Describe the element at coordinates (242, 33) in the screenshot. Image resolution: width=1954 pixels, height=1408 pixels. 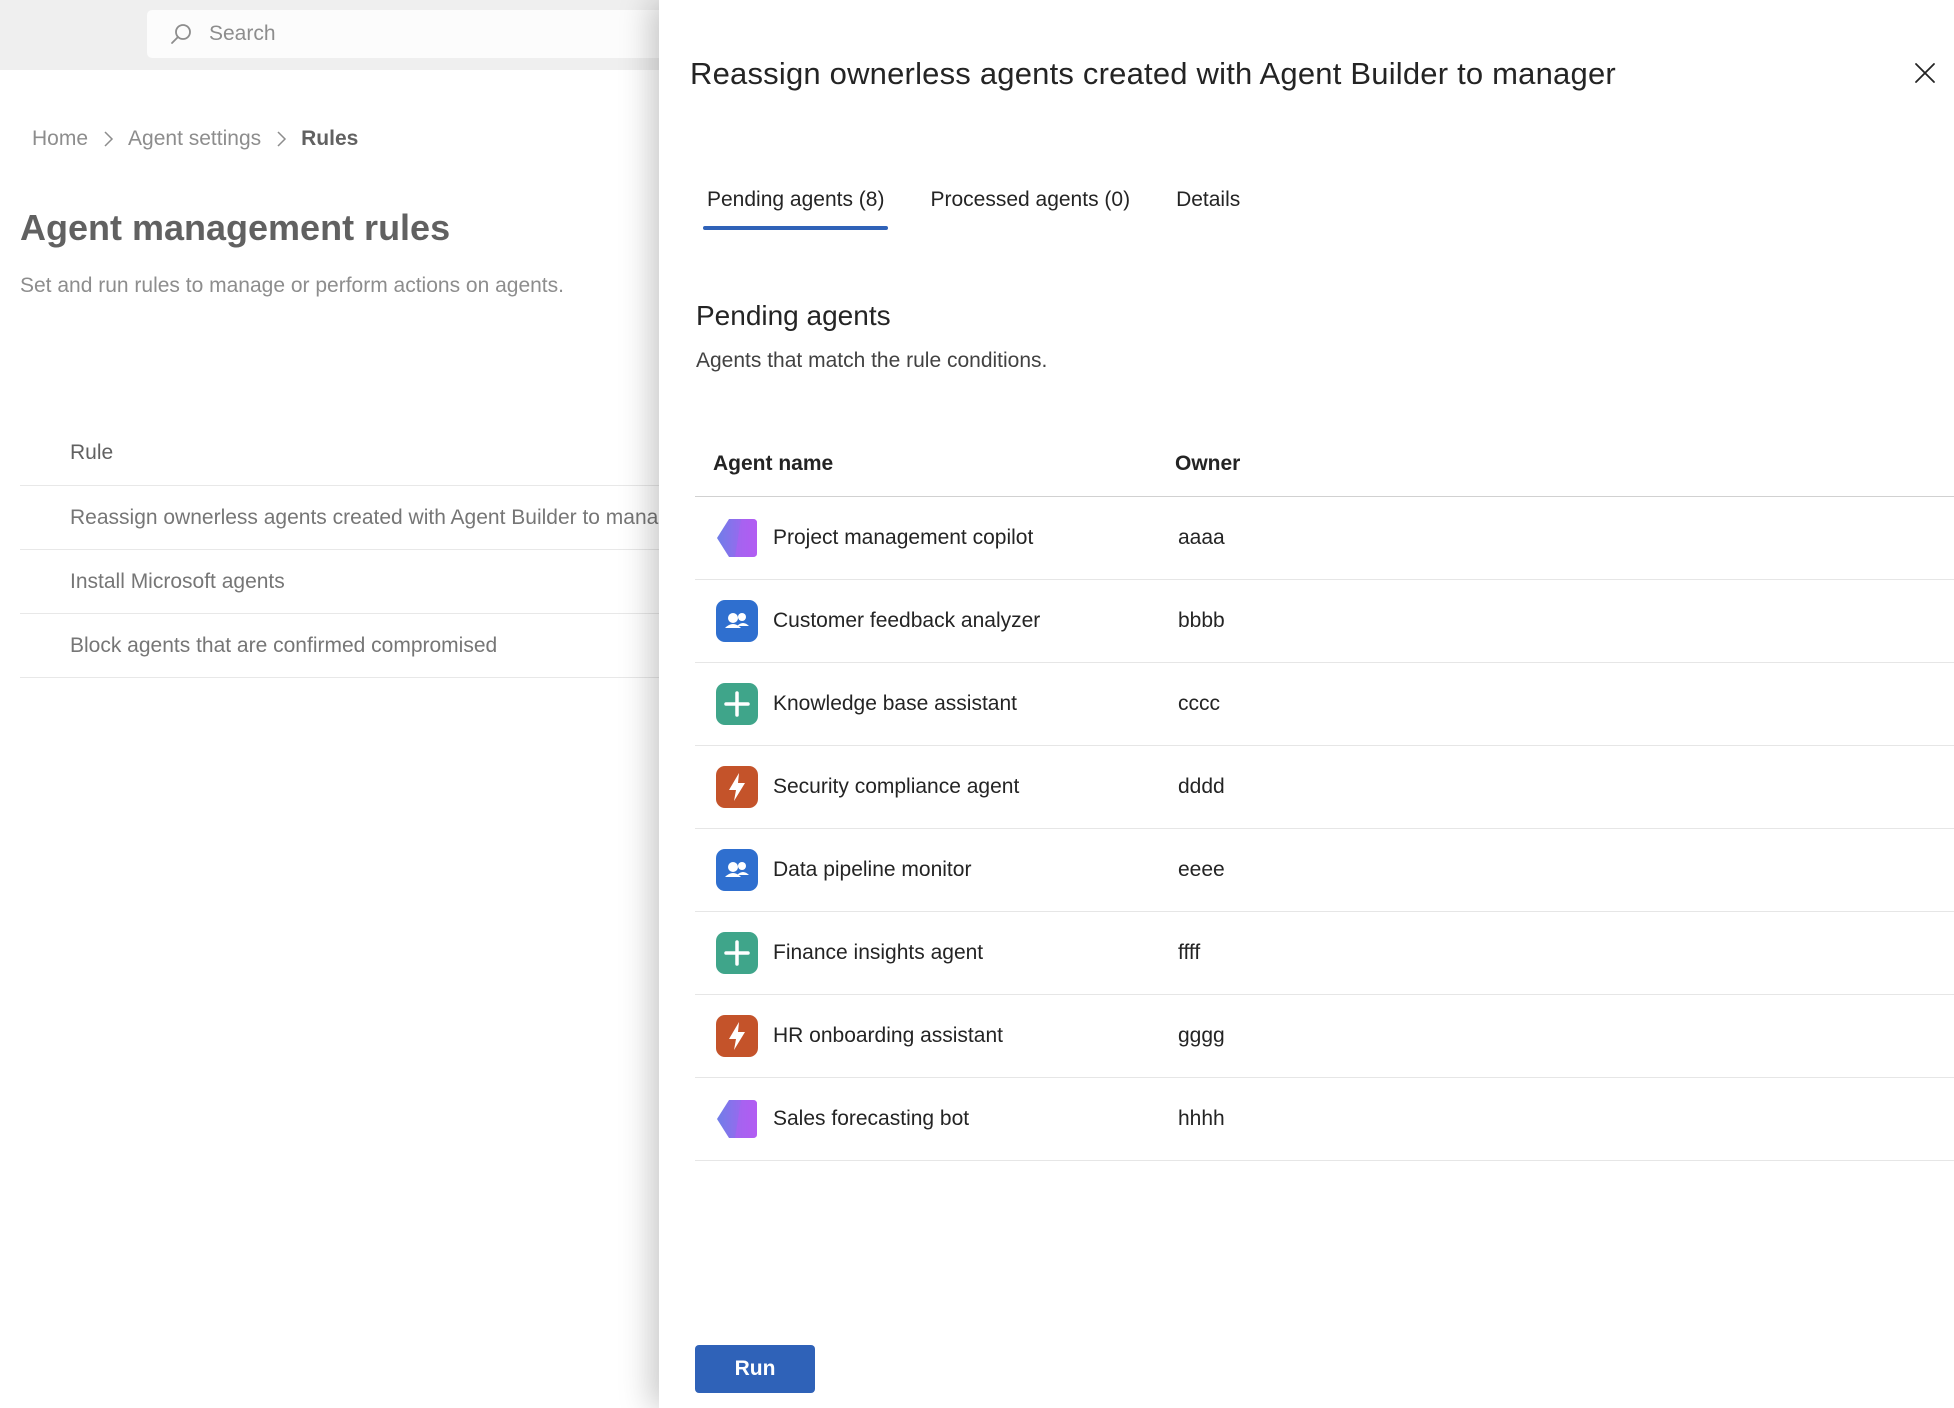
I see `search-placeholder: Search` at that location.